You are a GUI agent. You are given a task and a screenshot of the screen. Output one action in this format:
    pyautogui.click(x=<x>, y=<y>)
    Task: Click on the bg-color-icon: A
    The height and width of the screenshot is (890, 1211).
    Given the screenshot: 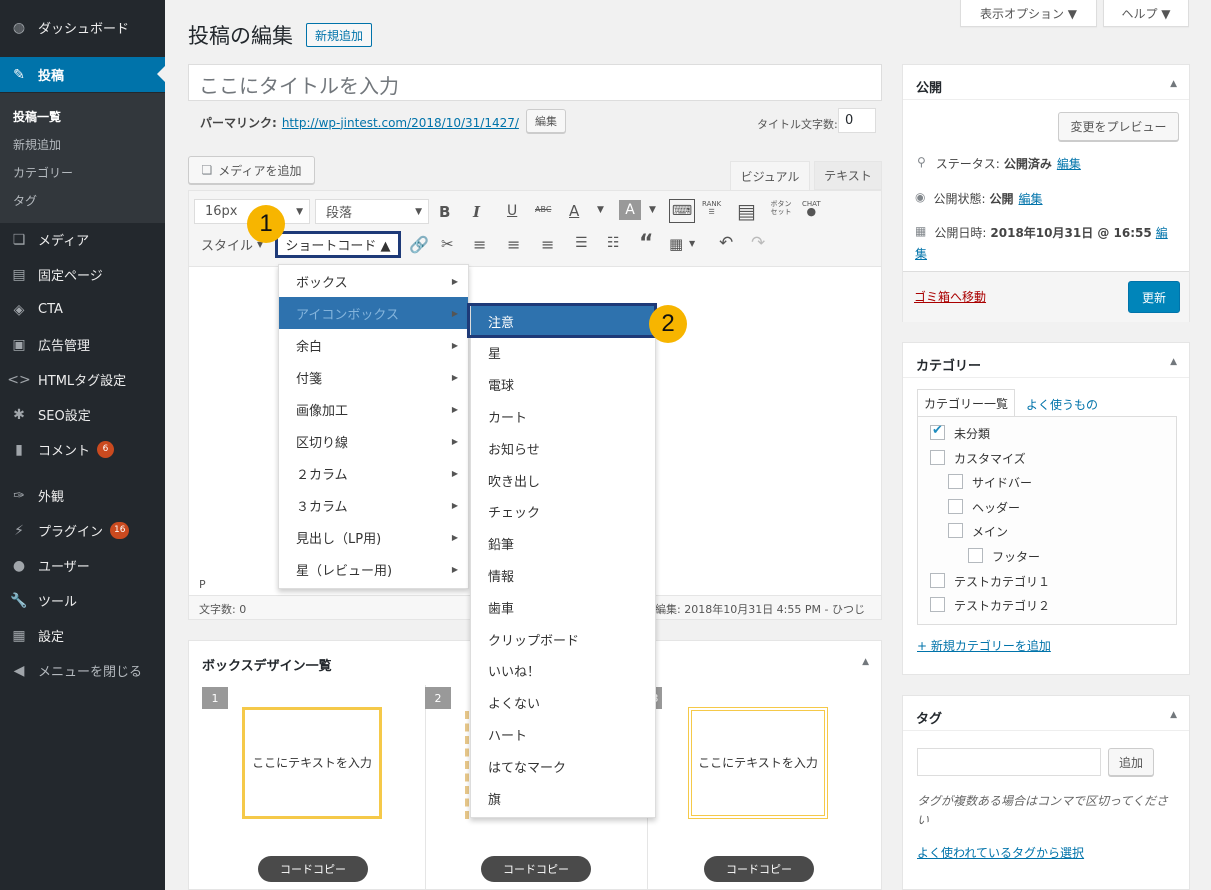 What is the action you would take?
    pyautogui.click(x=630, y=210)
    